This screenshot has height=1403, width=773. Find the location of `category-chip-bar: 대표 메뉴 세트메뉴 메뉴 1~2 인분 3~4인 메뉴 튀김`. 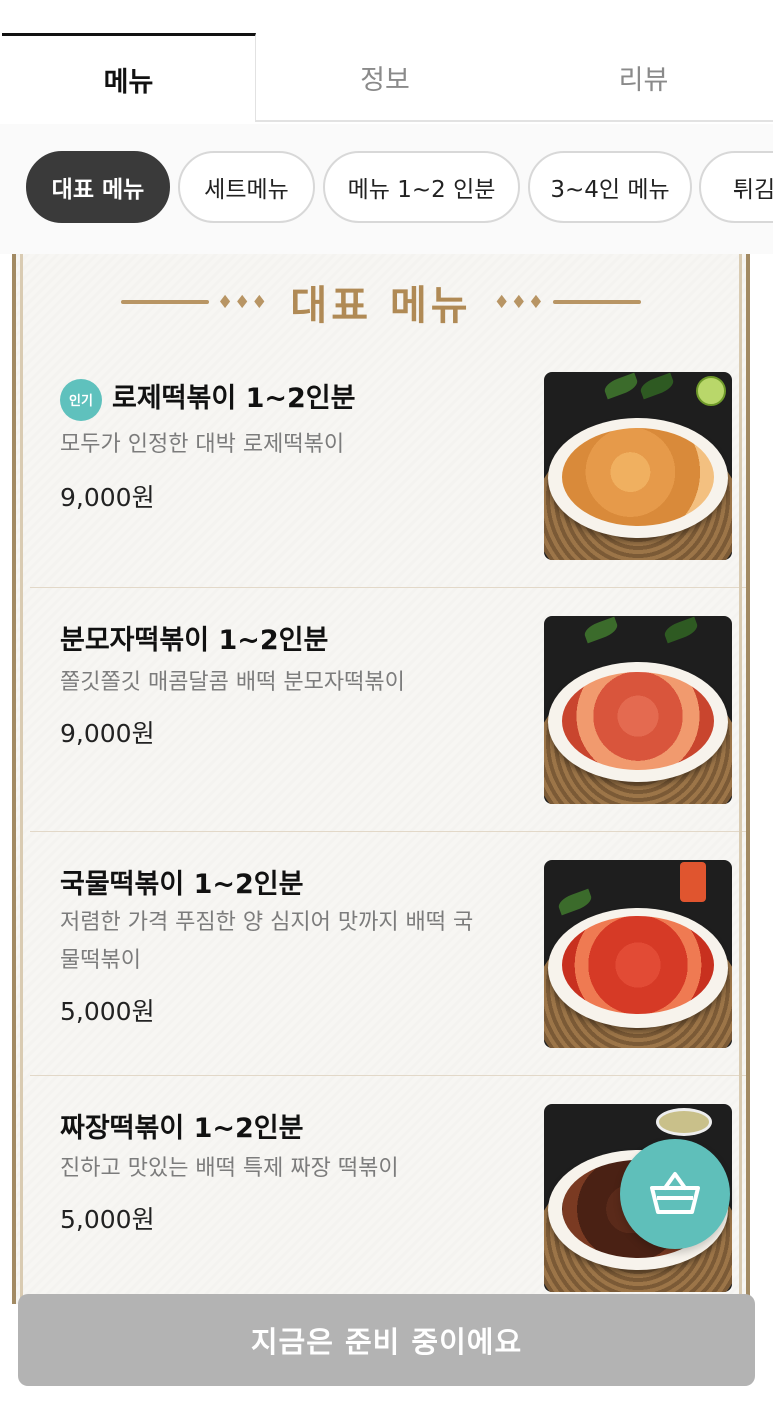

category-chip-bar: 대표 메뉴 세트메뉴 메뉴 1~2 인분 3~4인 메뉴 튀김 is located at coordinates (386, 189).